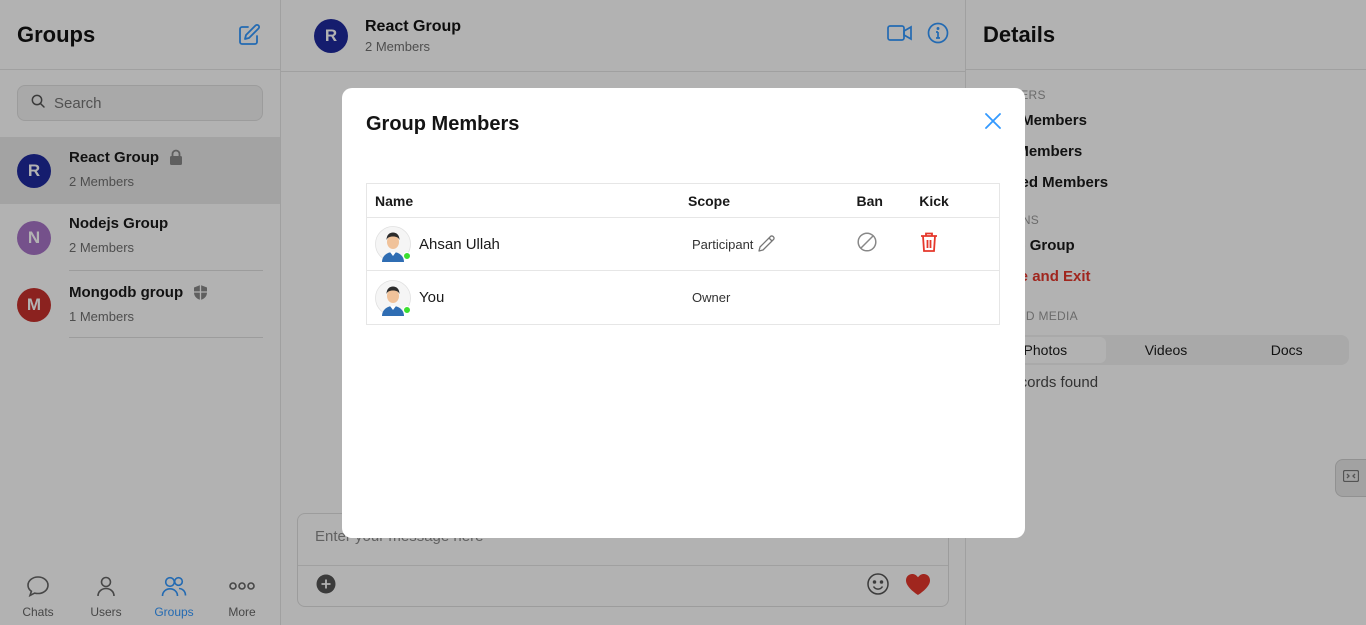 The image size is (1366, 625). Describe the element at coordinates (711, 297) in the screenshot. I see `member-scope: Owner` at that location.